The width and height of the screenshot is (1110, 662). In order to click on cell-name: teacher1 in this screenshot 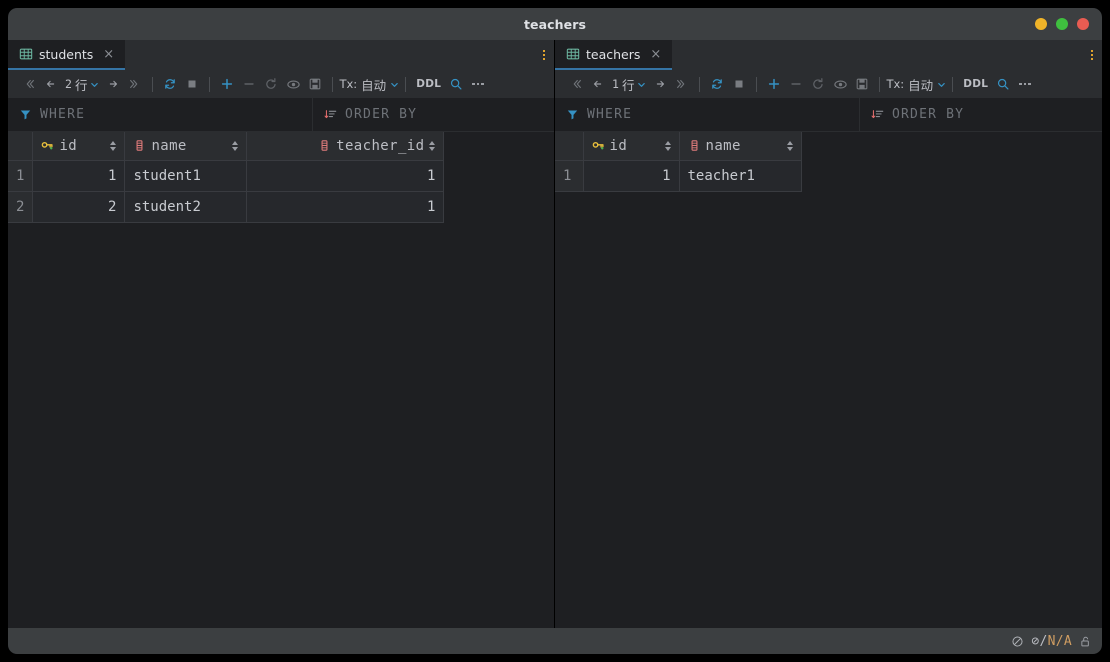, I will do `click(740, 176)`.